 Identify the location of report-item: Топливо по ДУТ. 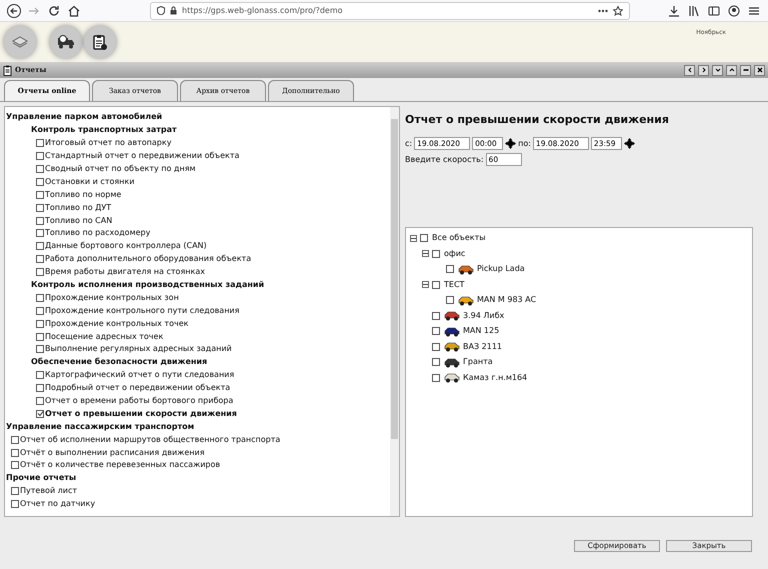
(78, 208).